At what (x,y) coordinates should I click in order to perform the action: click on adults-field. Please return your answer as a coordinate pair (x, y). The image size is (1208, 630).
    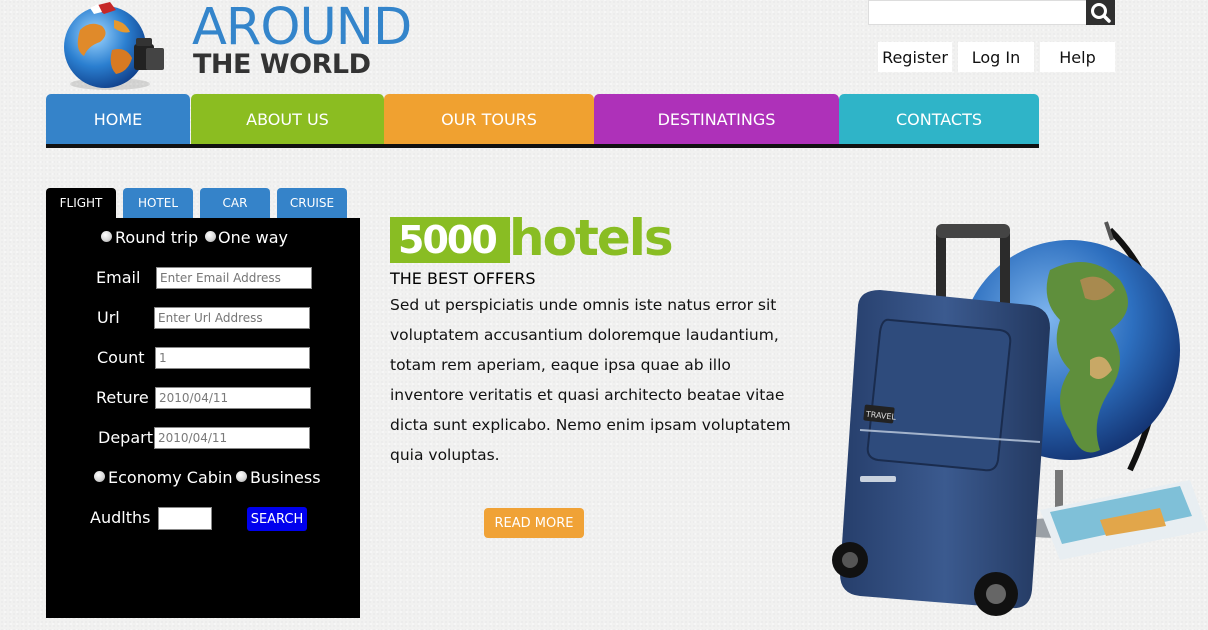
    Looking at the image, I should click on (185, 518).